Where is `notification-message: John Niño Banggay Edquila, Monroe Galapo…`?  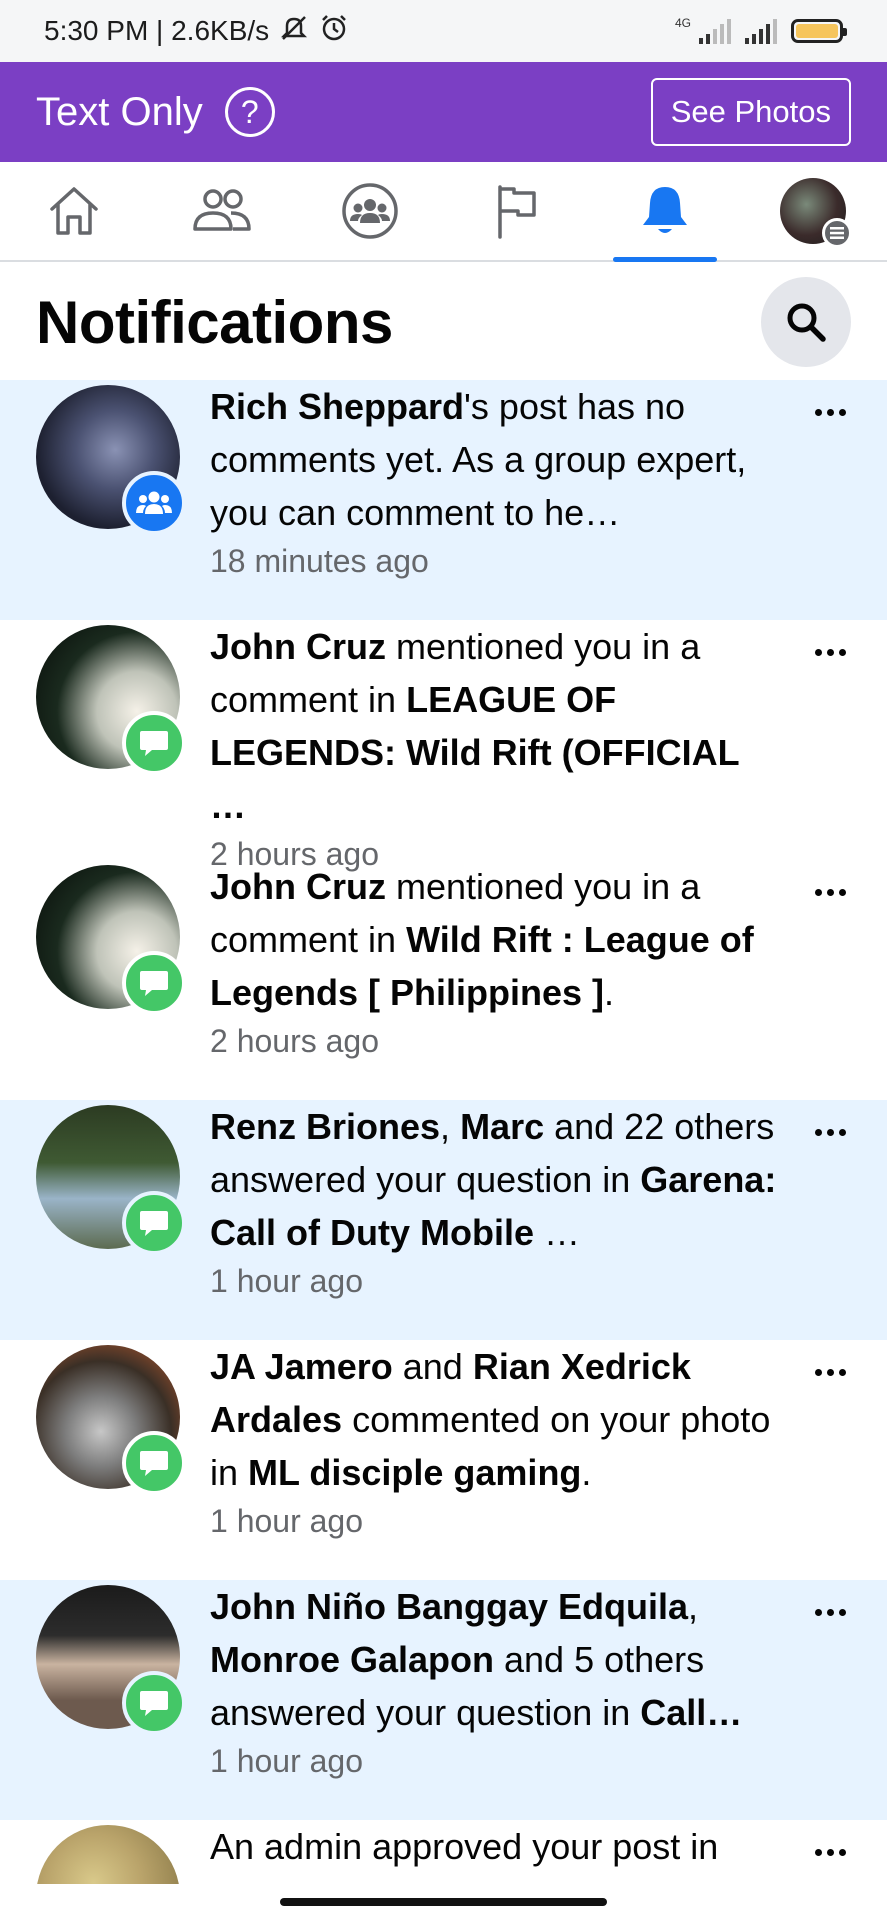 notification-message: John Niño Banggay Edquila, Monroe Galapo… is located at coordinates (495, 1659).